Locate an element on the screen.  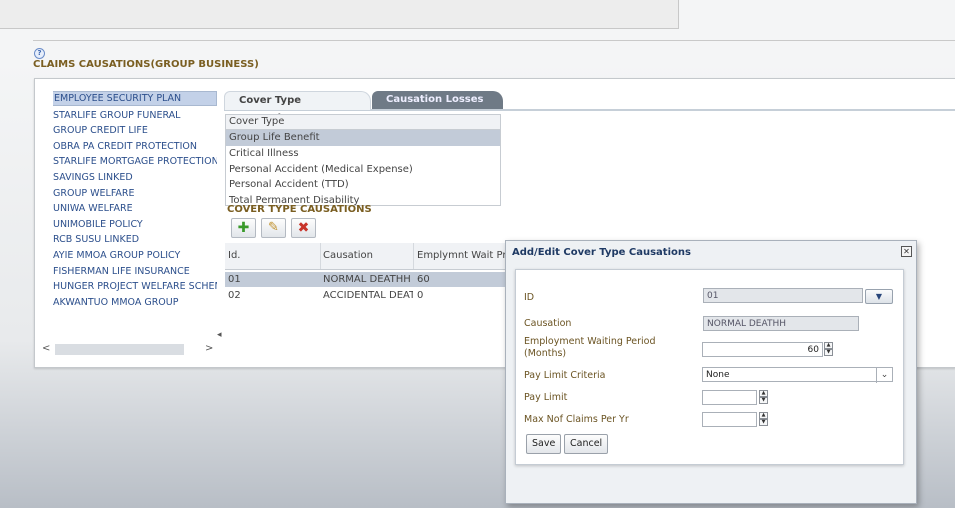
close-icon: ✕ is located at coordinates (906, 251).